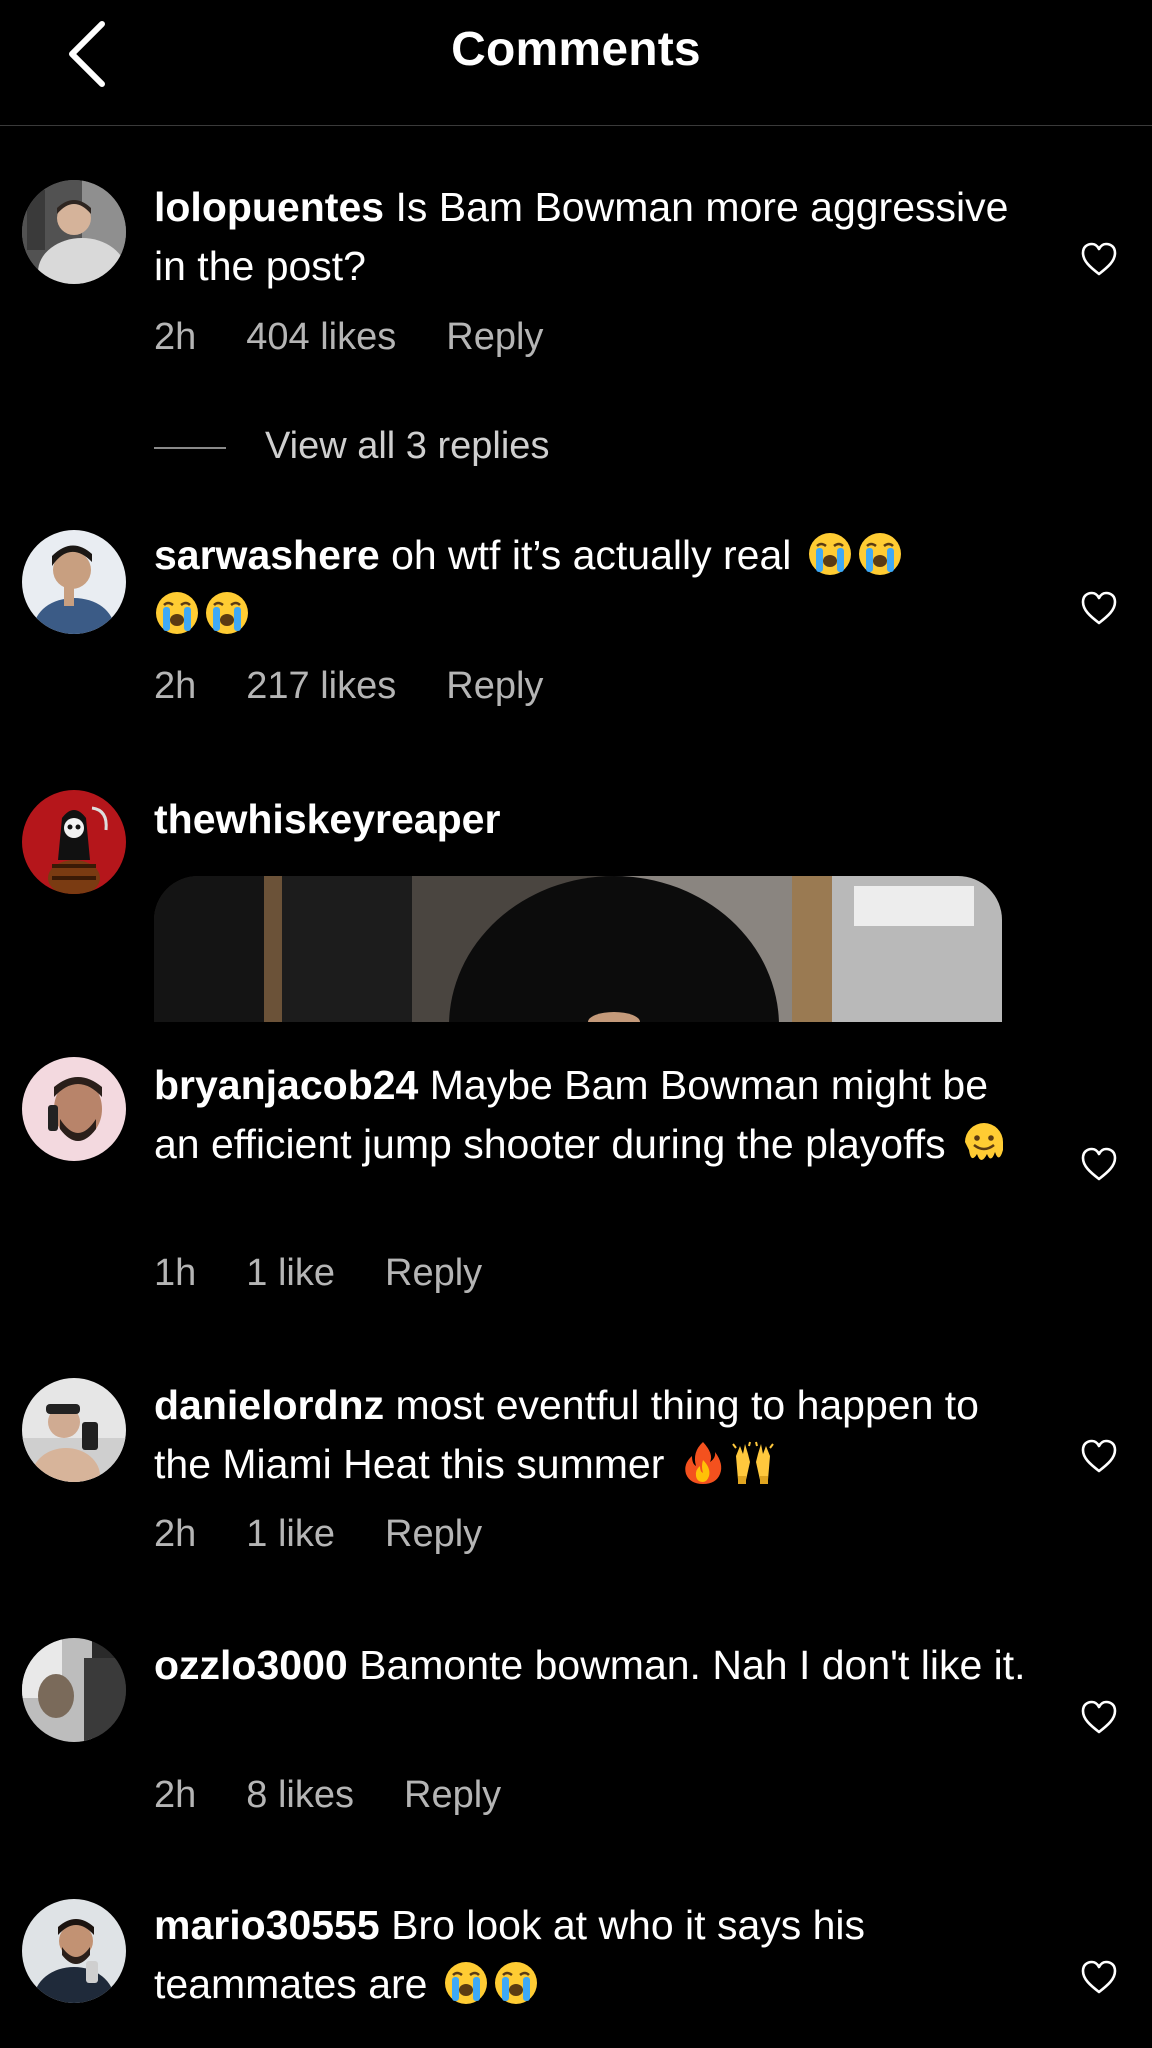  Describe the element at coordinates (251, 1665) in the screenshot. I see `comment-username: ozzlo3000` at that location.